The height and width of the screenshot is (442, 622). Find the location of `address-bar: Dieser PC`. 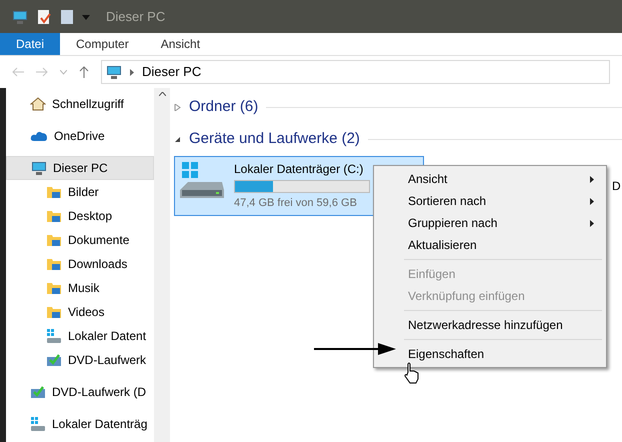

address-bar: Dieser PC is located at coordinates (355, 72).